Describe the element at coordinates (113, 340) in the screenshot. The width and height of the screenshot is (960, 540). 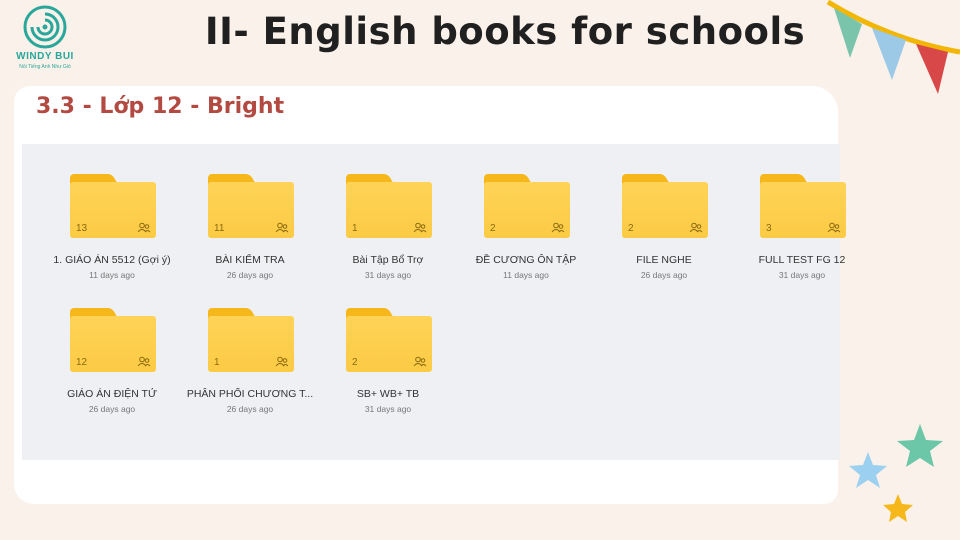
I see `folder-icon: 12` at that location.